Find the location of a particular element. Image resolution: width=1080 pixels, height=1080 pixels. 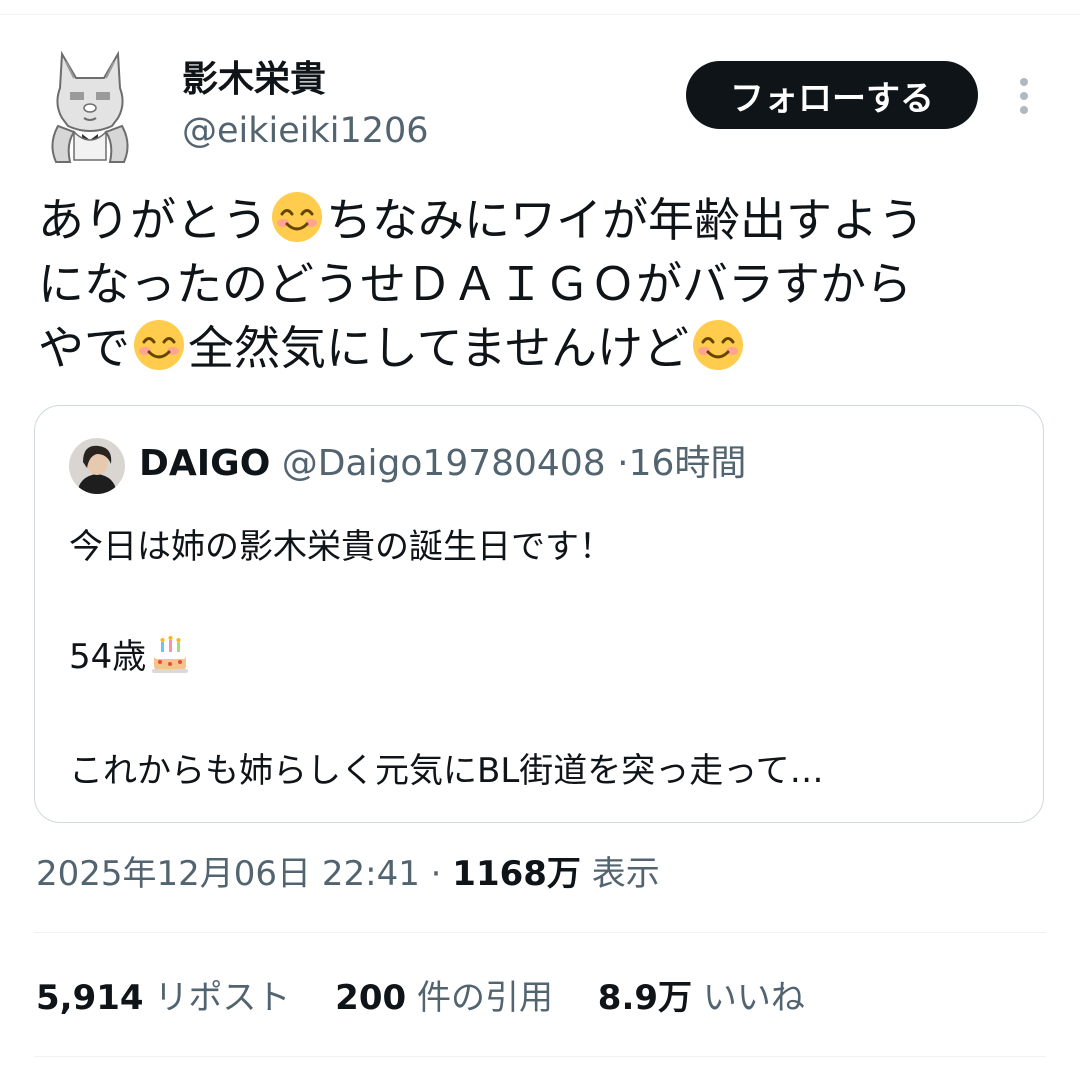

reposts-stat: 5,914 リポスト is located at coordinates (163, 998).